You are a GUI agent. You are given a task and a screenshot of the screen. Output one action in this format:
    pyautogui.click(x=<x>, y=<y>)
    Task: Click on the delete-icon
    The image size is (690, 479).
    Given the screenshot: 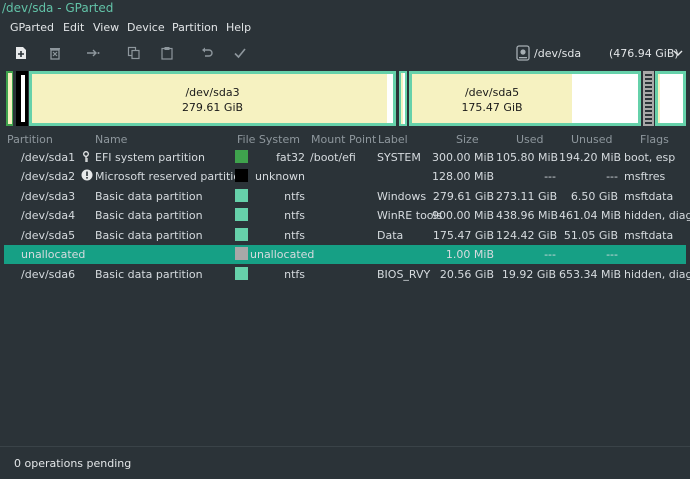 What is the action you would take?
    pyautogui.click(x=55, y=54)
    